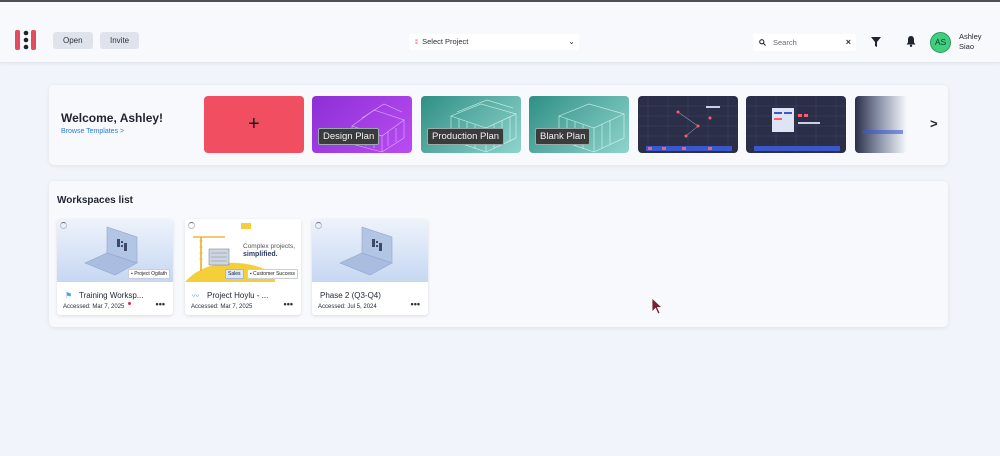  Describe the element at coordinates (848, 42) in the screenshot. I see `close-icon: ×` at that location.